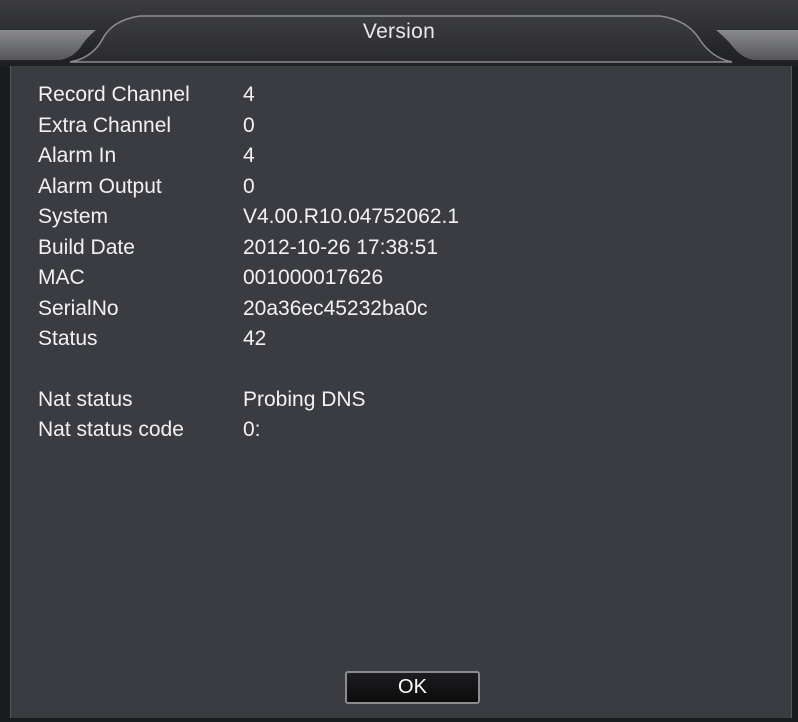 This screenshot has height=722, width=798. I want to click on info-row-build-date: Build Date 2012-10-26 17:38:51, so click(248, 248).